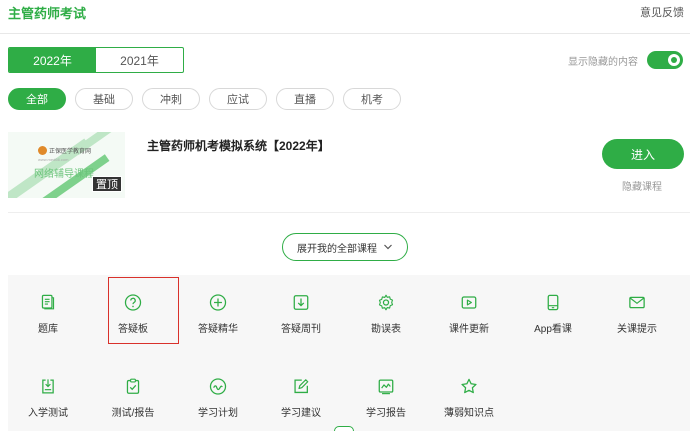 This screenshot has height=431, width=690. I want to click on star-icon, so click(469, 386).